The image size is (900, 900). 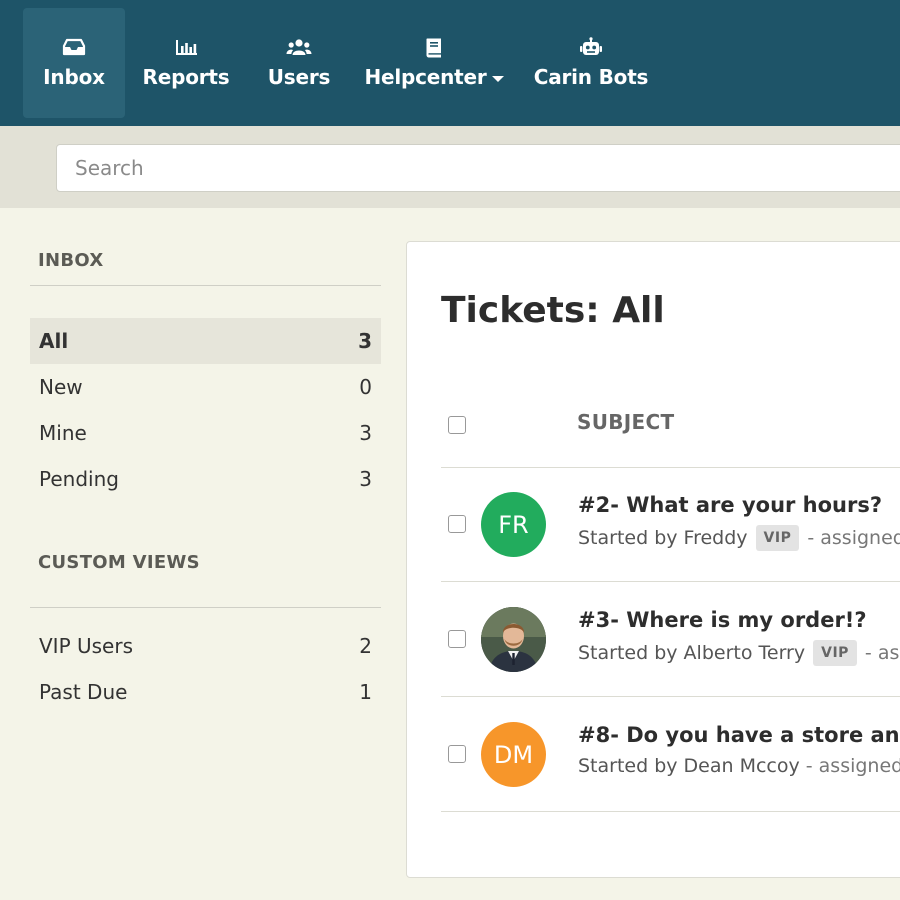 What do you see at coordinates (186, 63) in the screenshot?
I see `nav-item-reports: Reports` at bounding box center [186, 63].